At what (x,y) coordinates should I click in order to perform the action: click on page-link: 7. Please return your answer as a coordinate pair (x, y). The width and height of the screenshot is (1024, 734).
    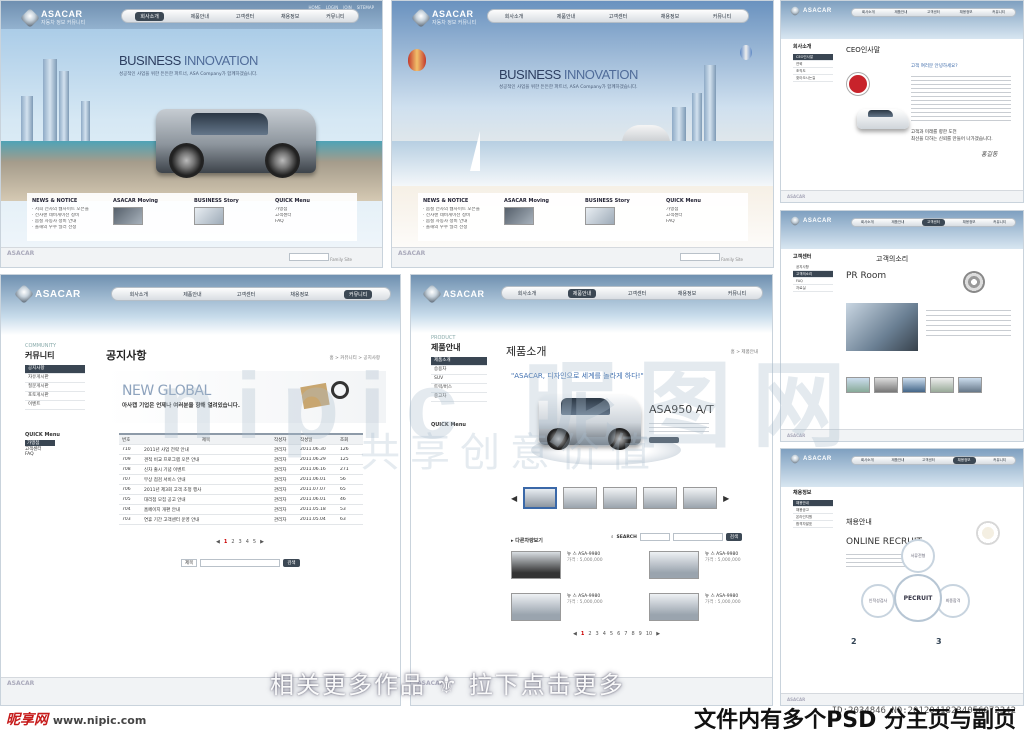
    Looking at the image, I should click on (625, 634).